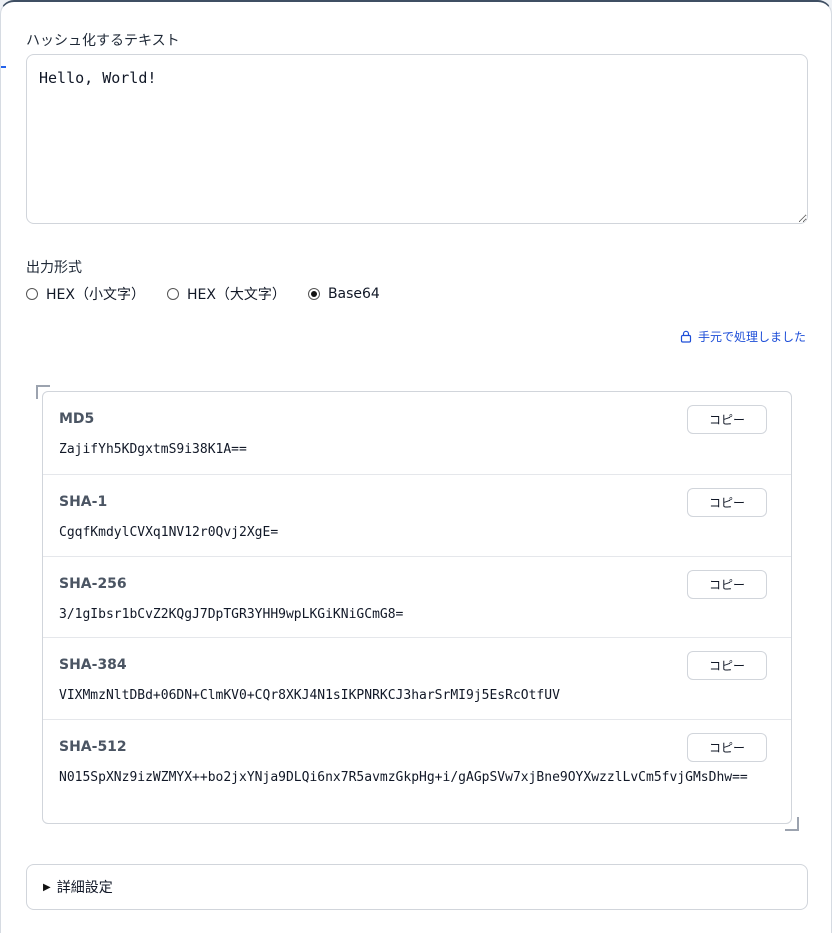 This screenshot has height=933, width=832. Describe the element at coordinates (353, 294) in the screenshot. I see `radio-label-base64: Base64` at that location.